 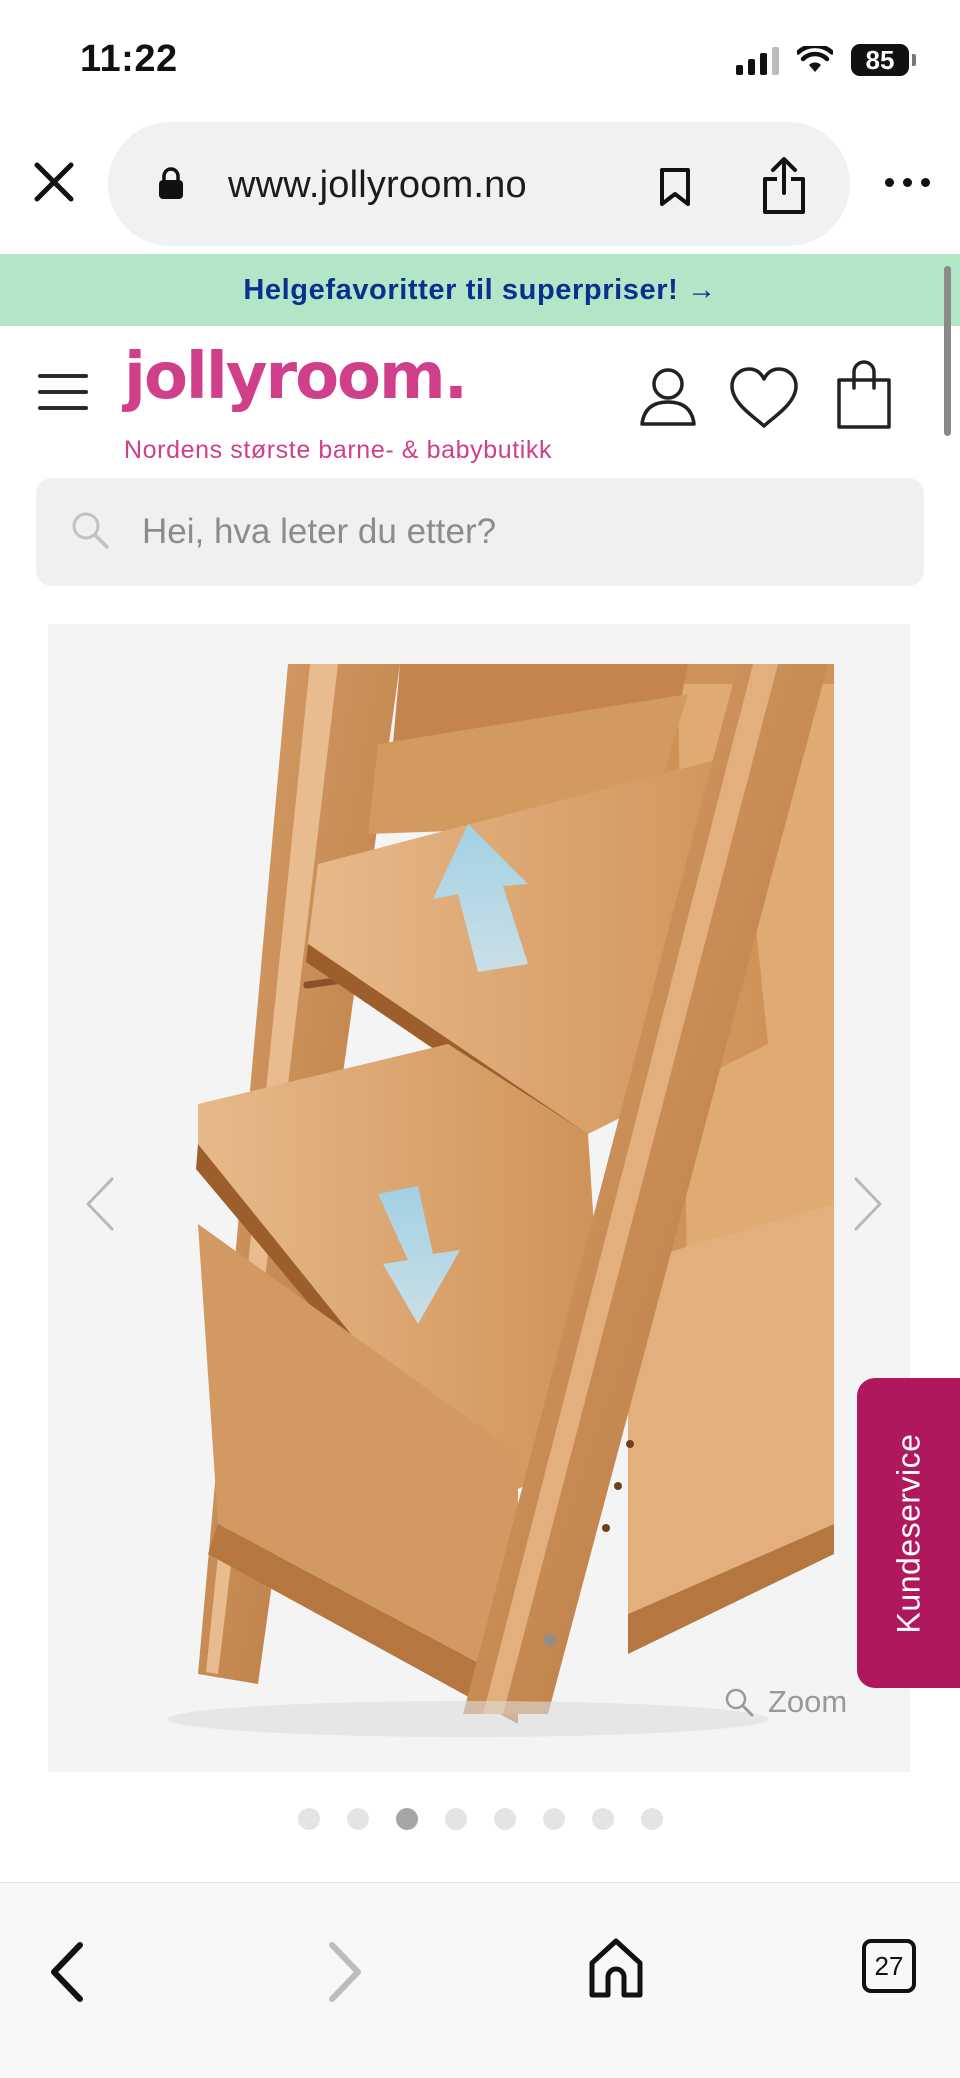 I want to click on url-field: www.jollyroom.no, so click(x=479, y=184).